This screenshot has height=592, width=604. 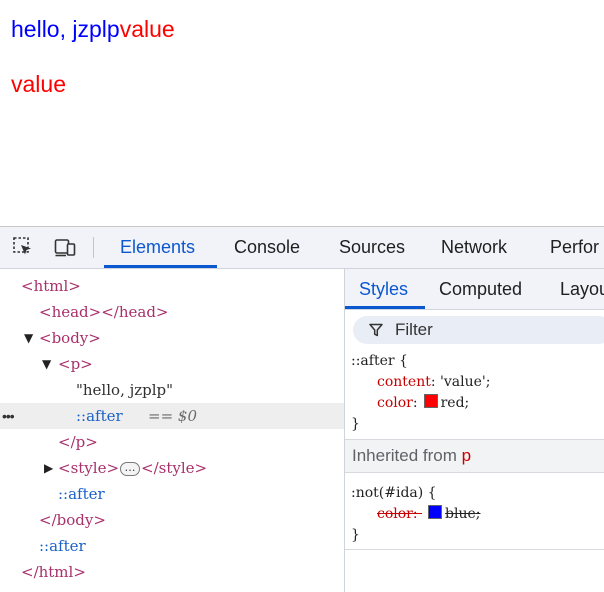 What do you see at coordinates (395, 403) in the screenshot?
I see `property-name: color` at bounding box center [395, 403].